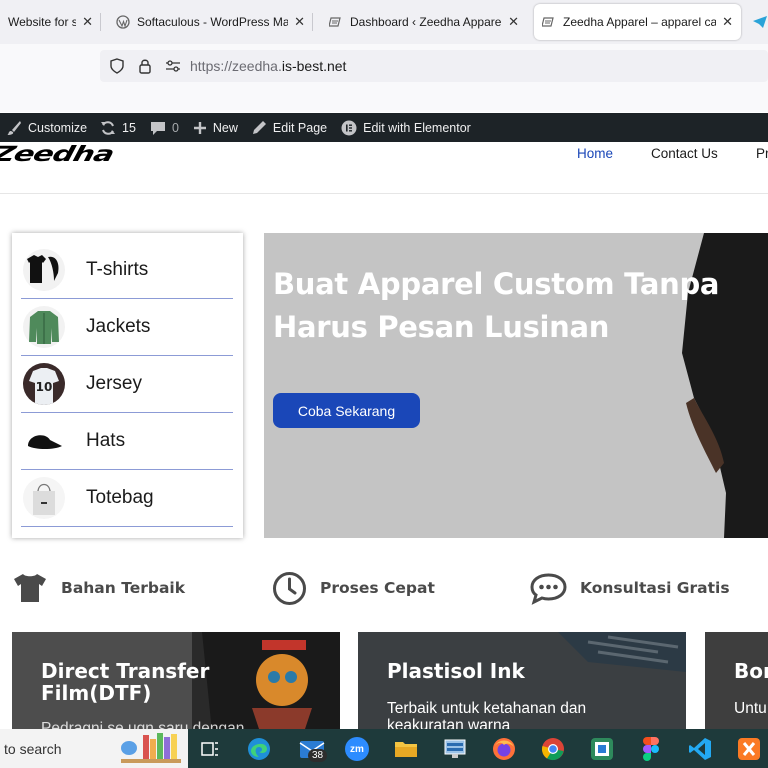 This screenshot has height=768, width=768. Describe the element at coordinates (406, 749) in the screenshot. I see `file-explorer-icon` at that location.